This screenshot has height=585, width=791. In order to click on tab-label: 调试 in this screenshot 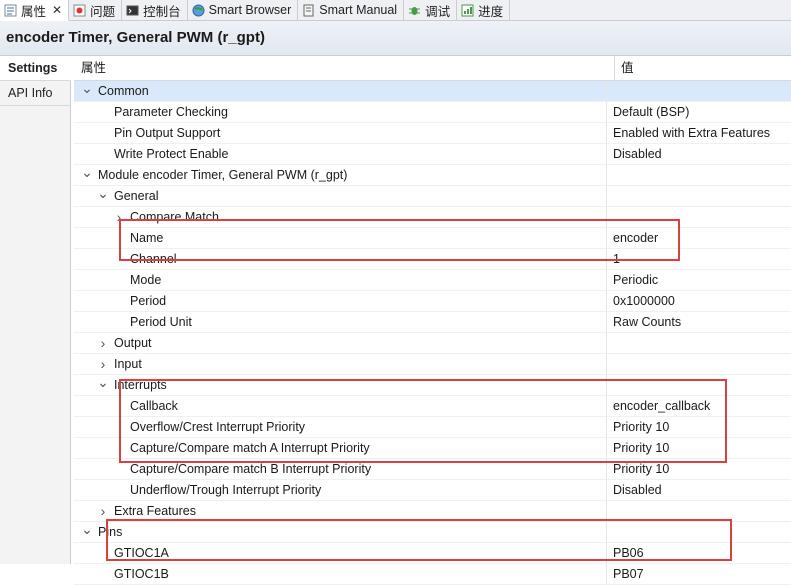, I will do `click(438, 11)`.